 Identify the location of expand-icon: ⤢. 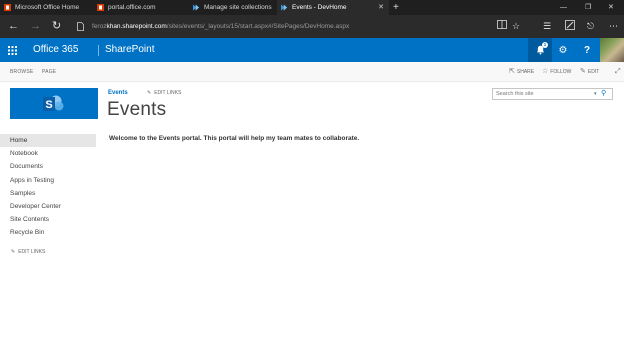
(618, 71).